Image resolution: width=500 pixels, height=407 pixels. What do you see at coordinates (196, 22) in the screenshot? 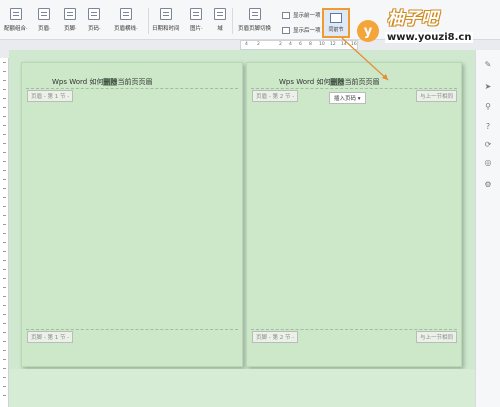
I see `picture-button: 图片·` at bounding box center [196, 22].